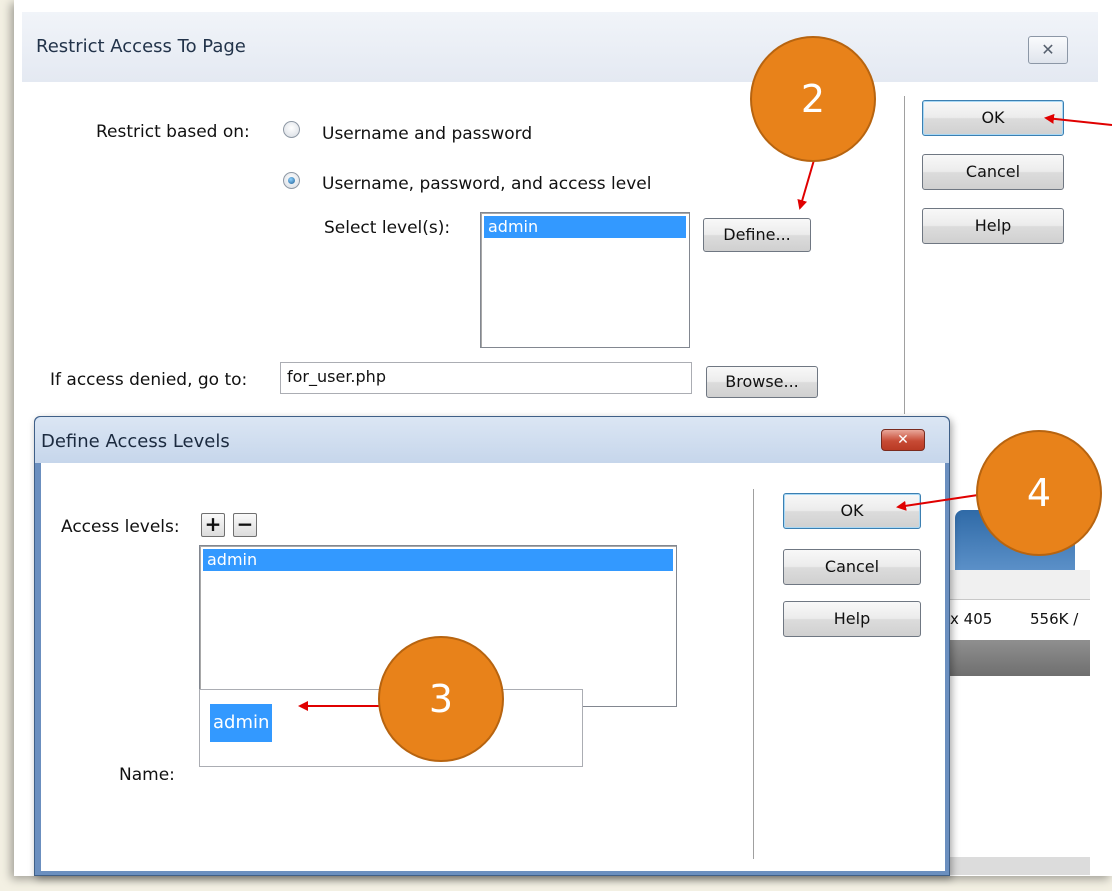 The width and height of the screenshot is (1112, 891). Describe the element at coordinates (438, 560) in the screenshot. I see `access-level-item-admin: admin` at that location.